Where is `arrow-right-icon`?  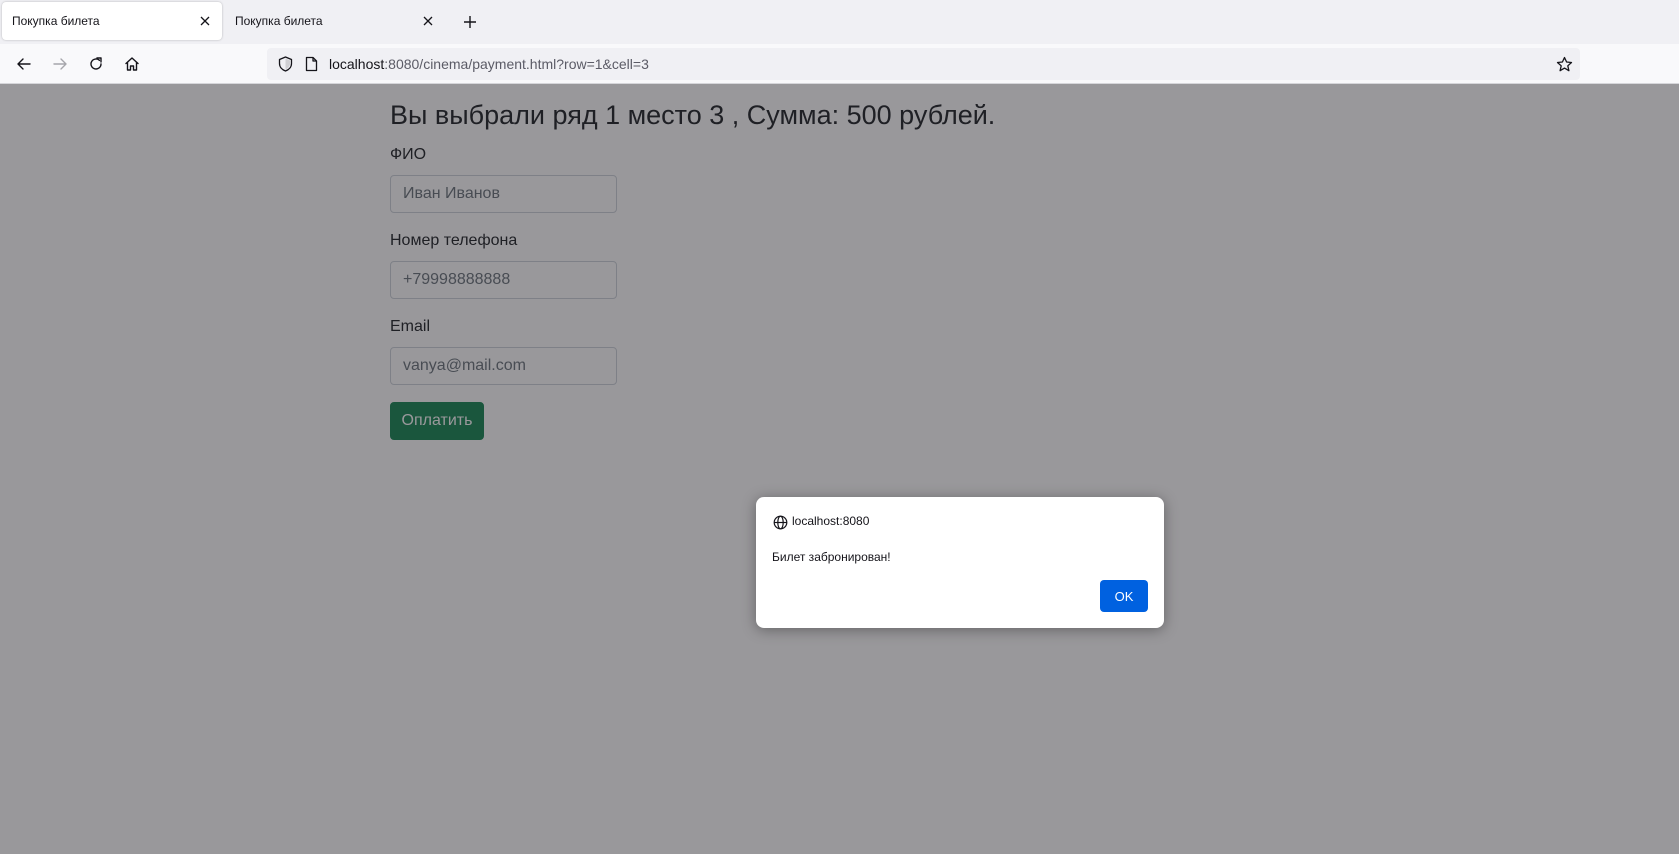
arrow-right-icon is located at coordinates (60, 64).